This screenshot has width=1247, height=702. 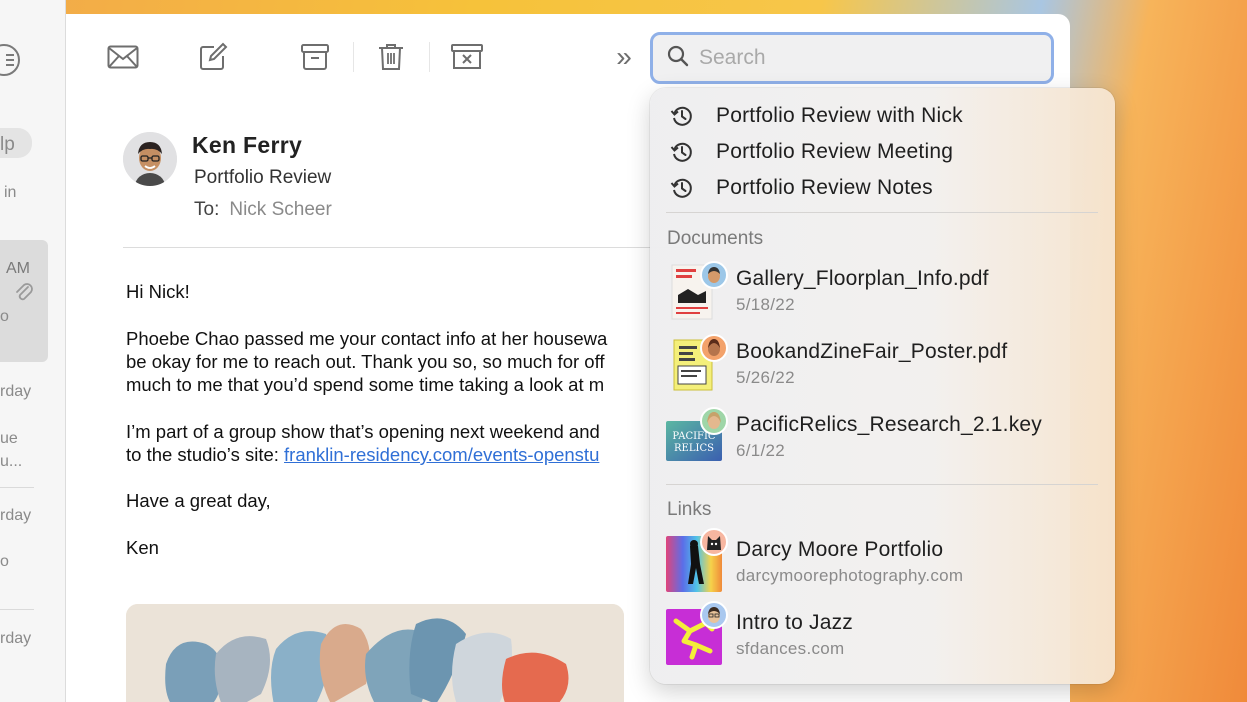 I want to click on recipient-name: Nick Scheer, so click(x=280, y=209).